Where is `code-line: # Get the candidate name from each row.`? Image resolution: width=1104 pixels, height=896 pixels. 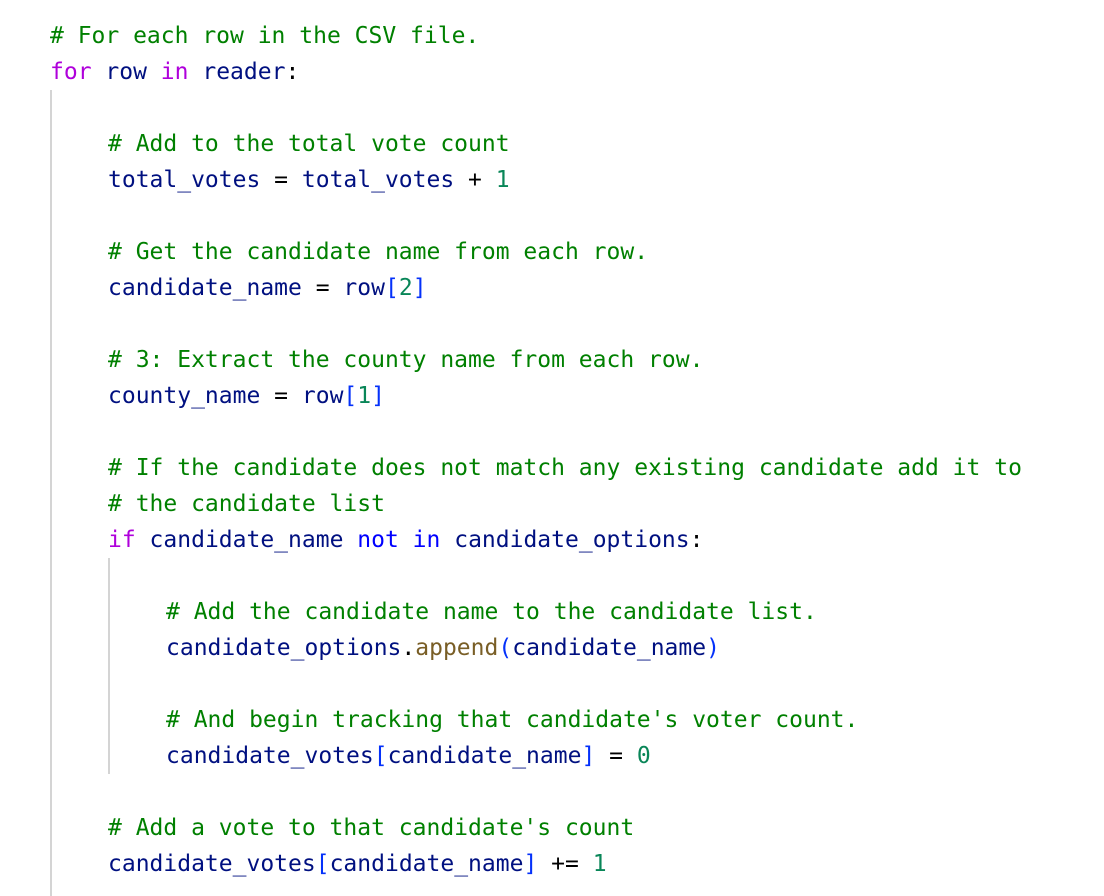
code-line: # Get the candidate name from each row. is located at coordinates (378, 252).